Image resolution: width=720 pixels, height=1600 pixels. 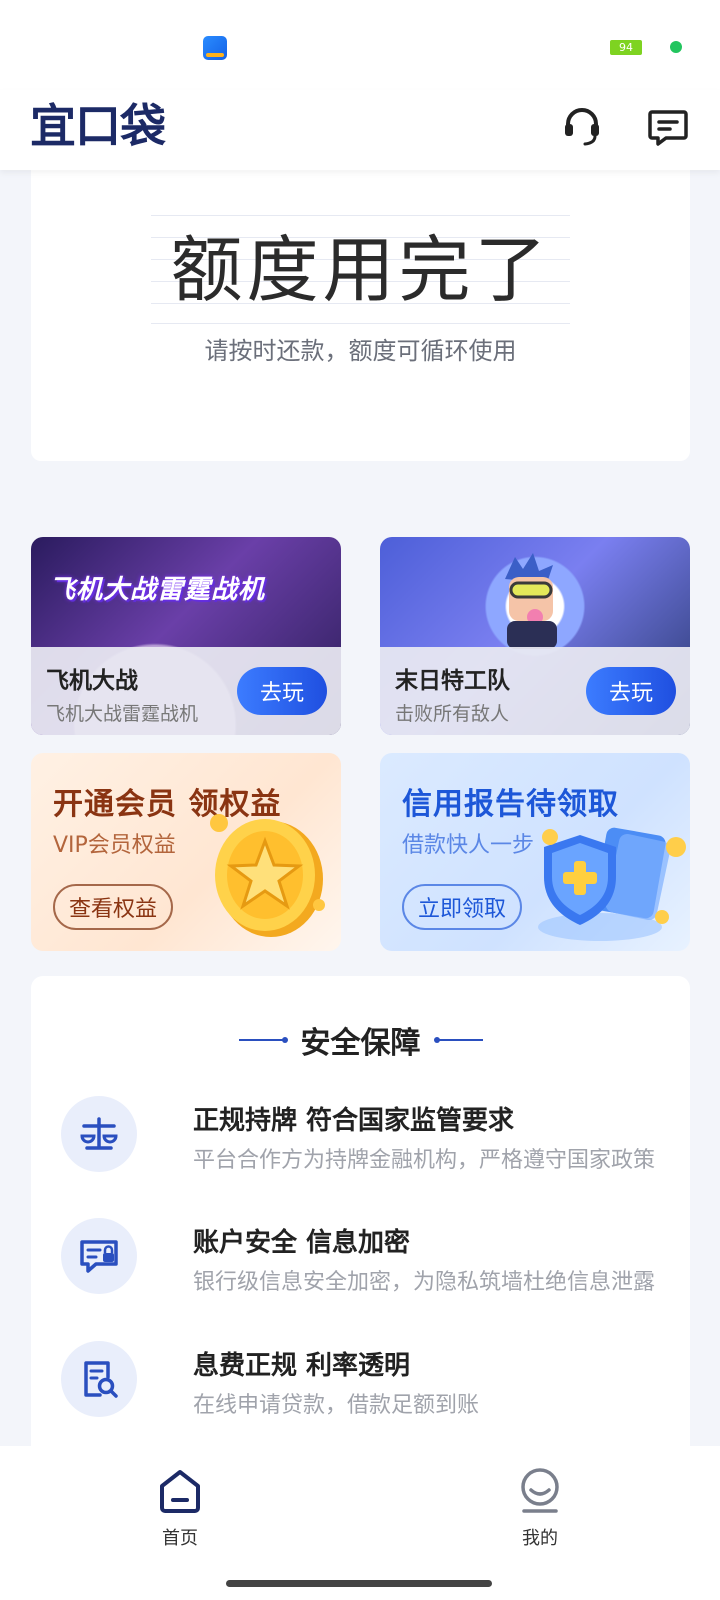 I want to click on status-dot-icon, so click(x=676, y=47).